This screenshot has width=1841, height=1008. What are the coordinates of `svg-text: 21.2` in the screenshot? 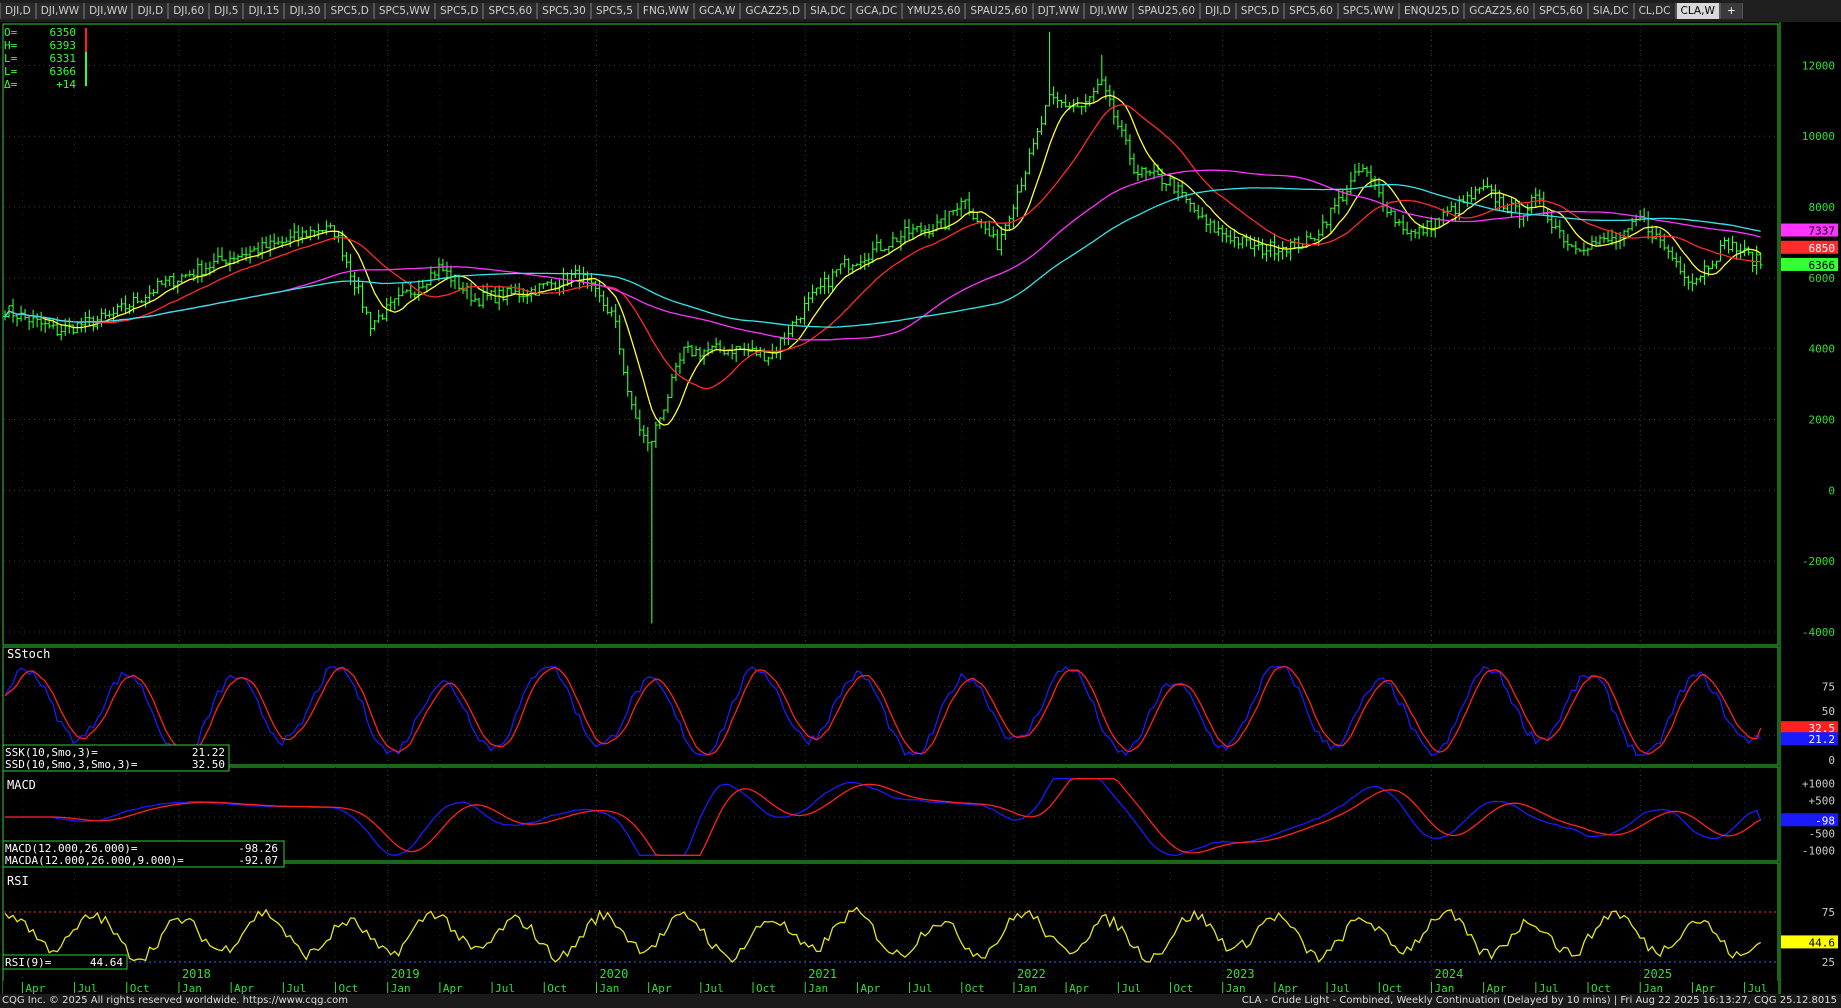 It's located at (1822, 739).